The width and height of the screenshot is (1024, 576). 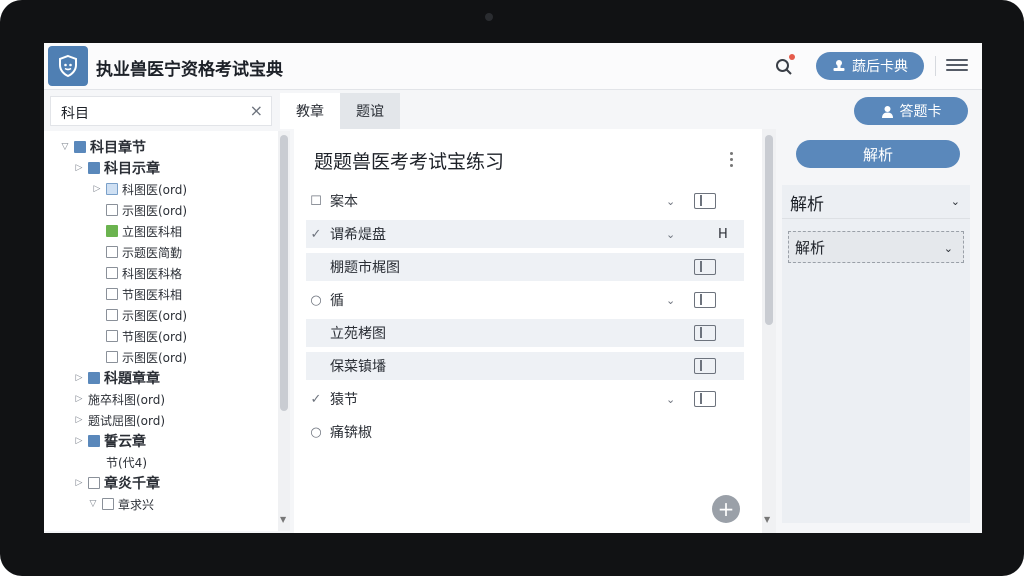 I want to click on tree-item: ▷ 题试屈图(ord), so click(x=120, y=420).